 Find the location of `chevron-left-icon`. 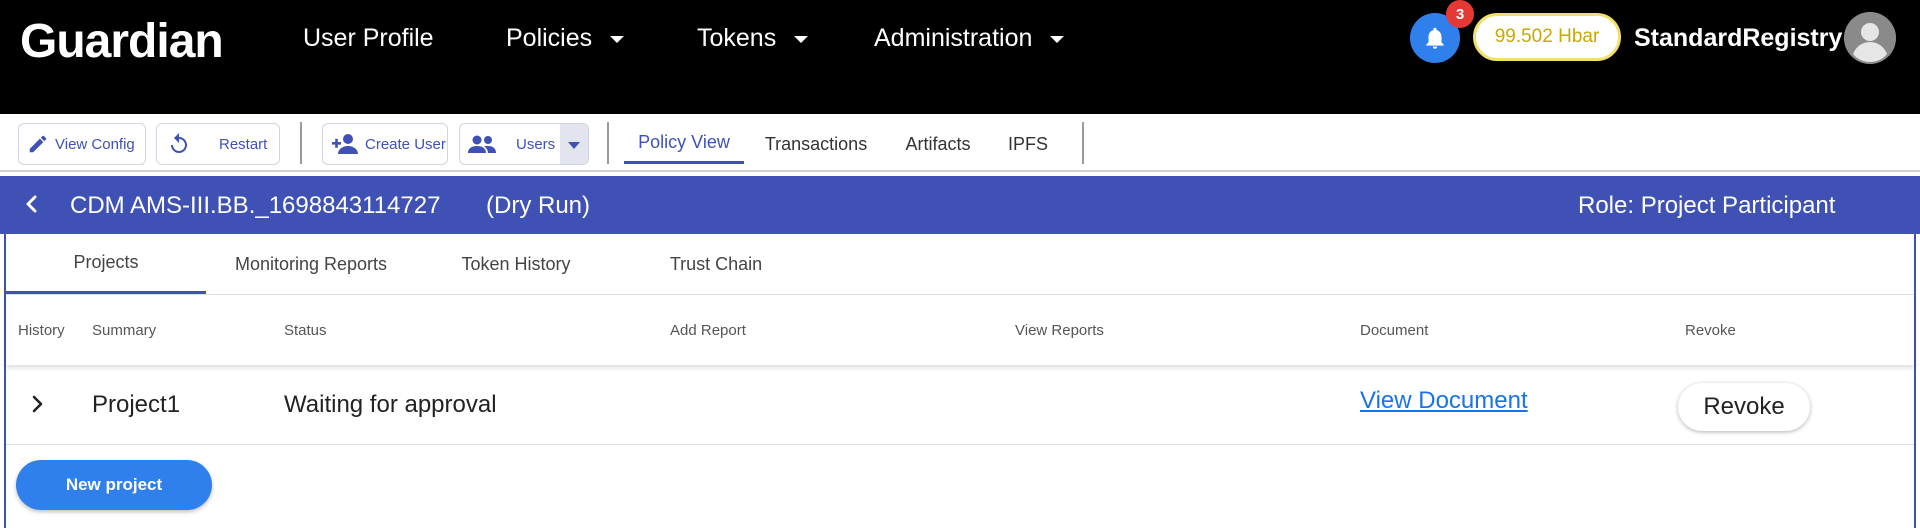

chevron-left-icon is located at coordinates (31, 204).